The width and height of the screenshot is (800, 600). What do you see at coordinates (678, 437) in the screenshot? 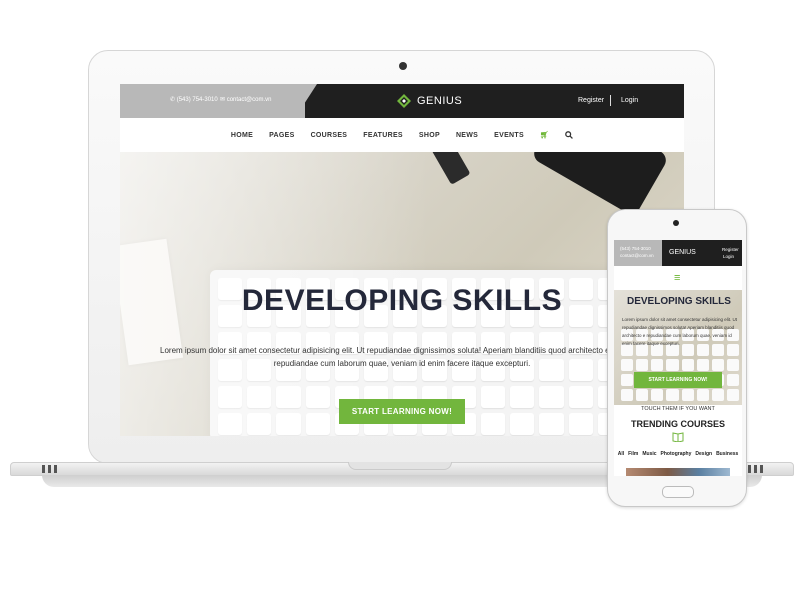
I see `book-icon` at bounding box center [678, 437].